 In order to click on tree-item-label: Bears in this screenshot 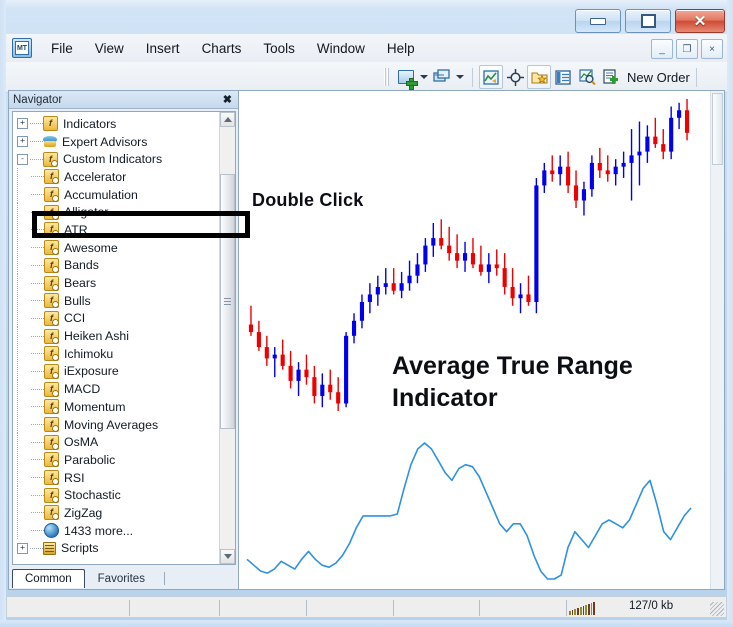, I will do `click(80, 283)`.